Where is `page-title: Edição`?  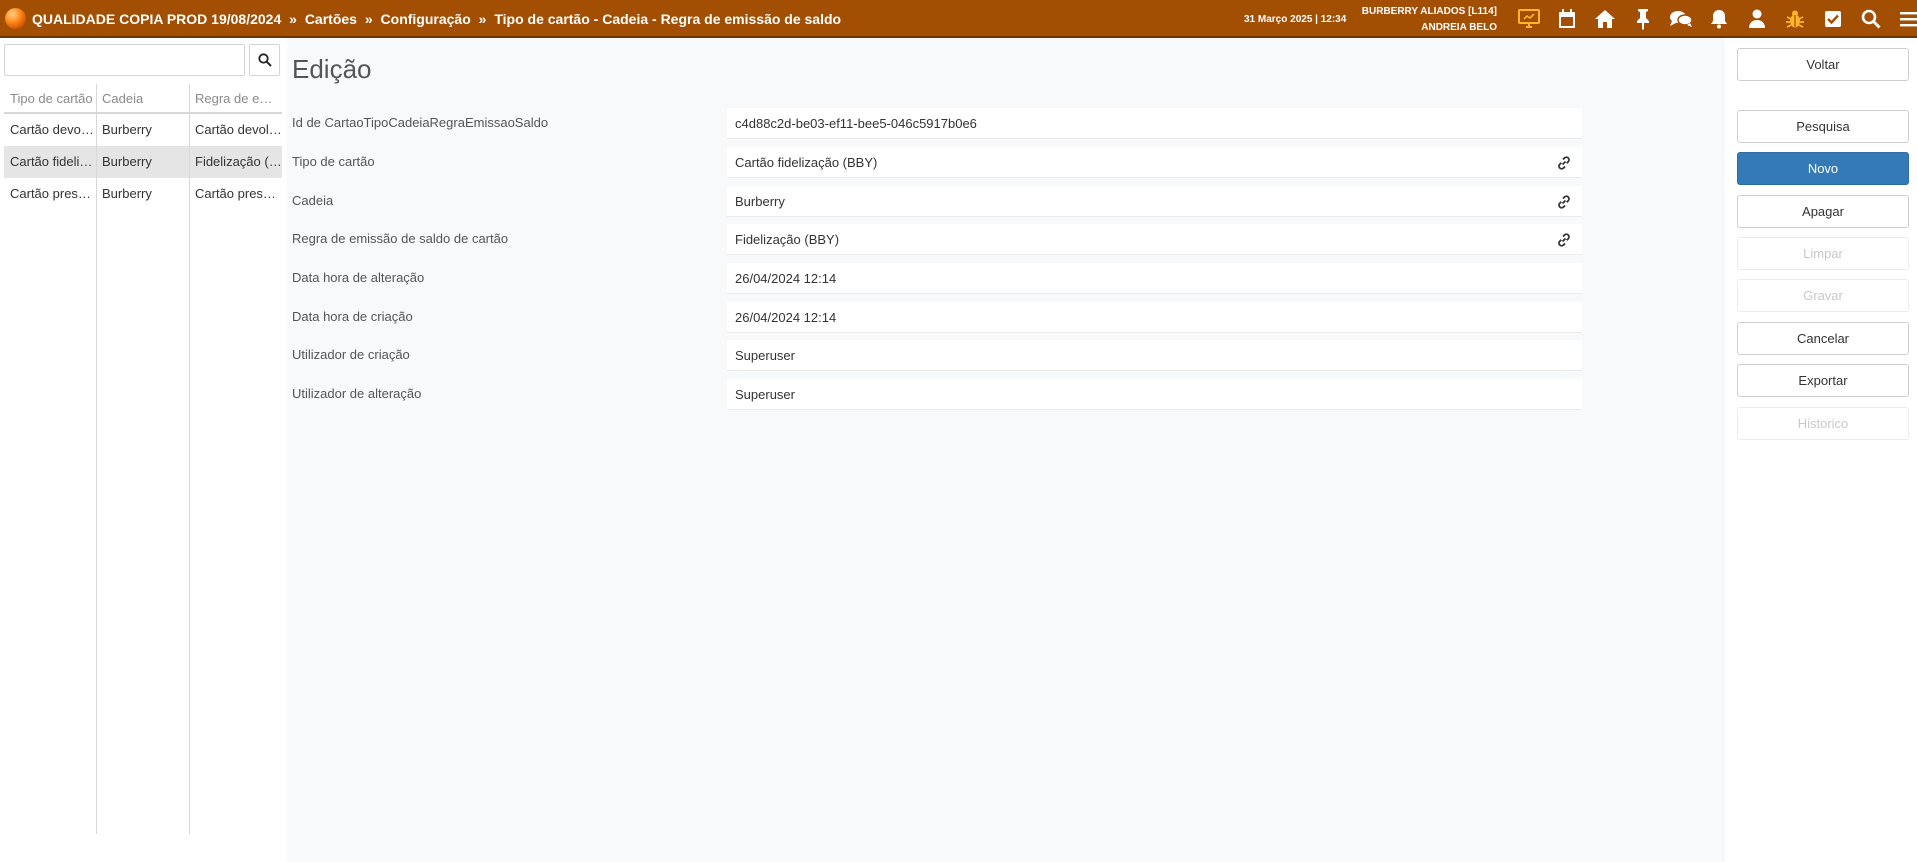
page-title: Edição is located at coordinates (332, 69).